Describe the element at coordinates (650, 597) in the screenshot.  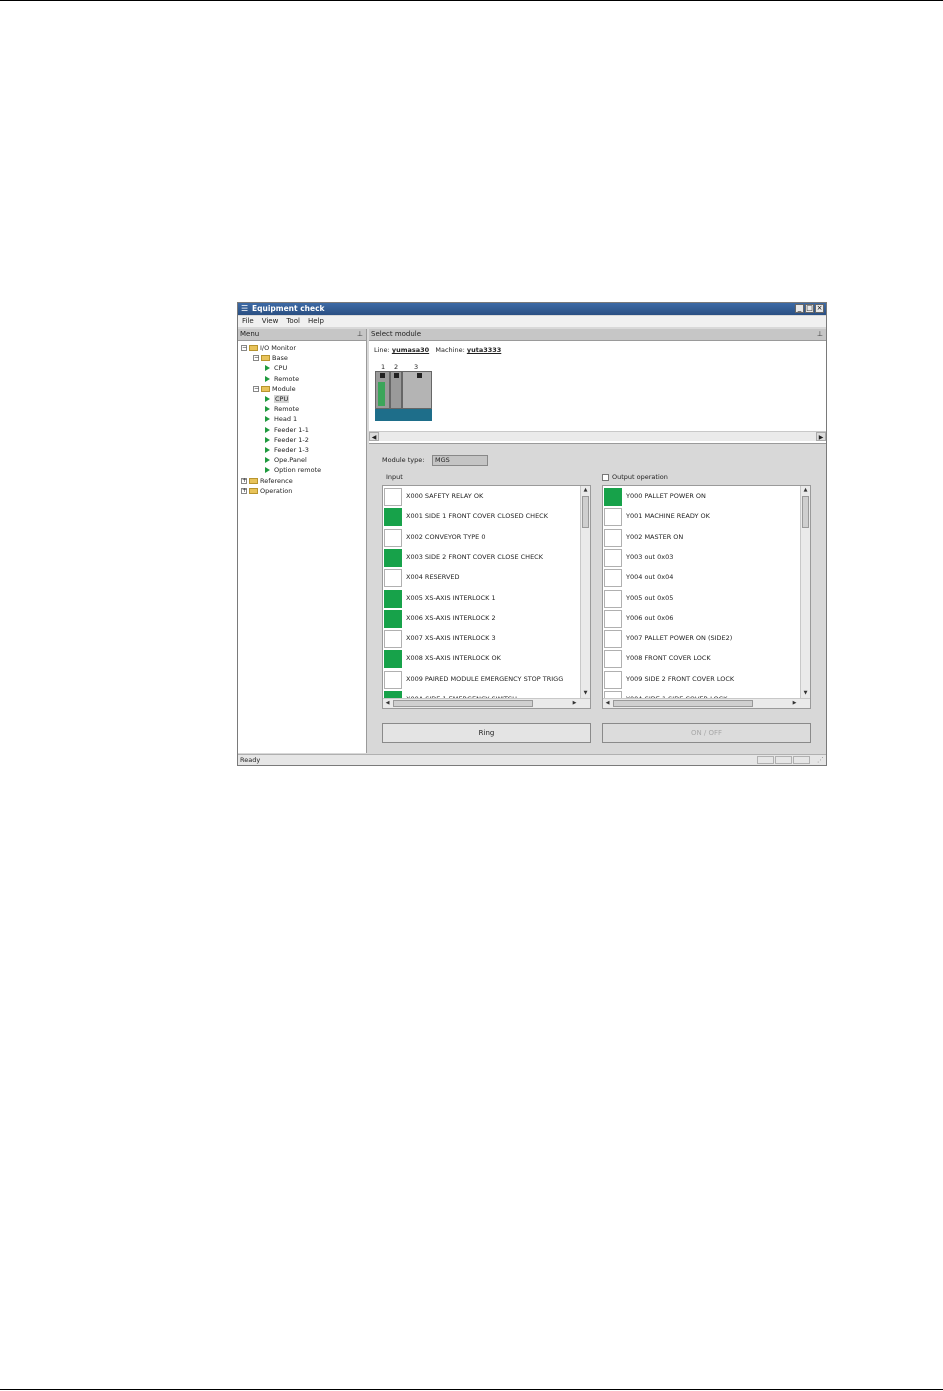
I see `output-label: Y005 out 0x05` at that location.